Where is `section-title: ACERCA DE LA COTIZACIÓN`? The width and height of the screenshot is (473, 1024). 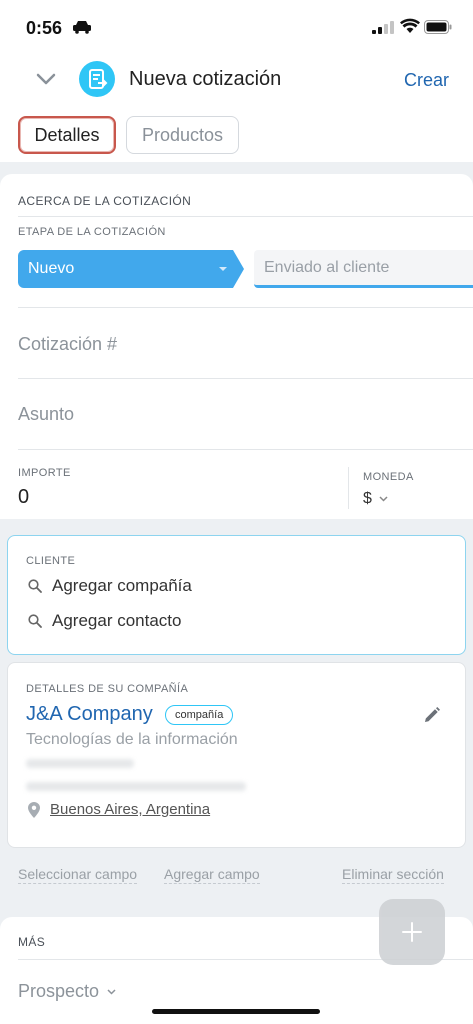
section-title: ACERCA DE LA COTIZACIÓN is located at coordinates (105, 201).